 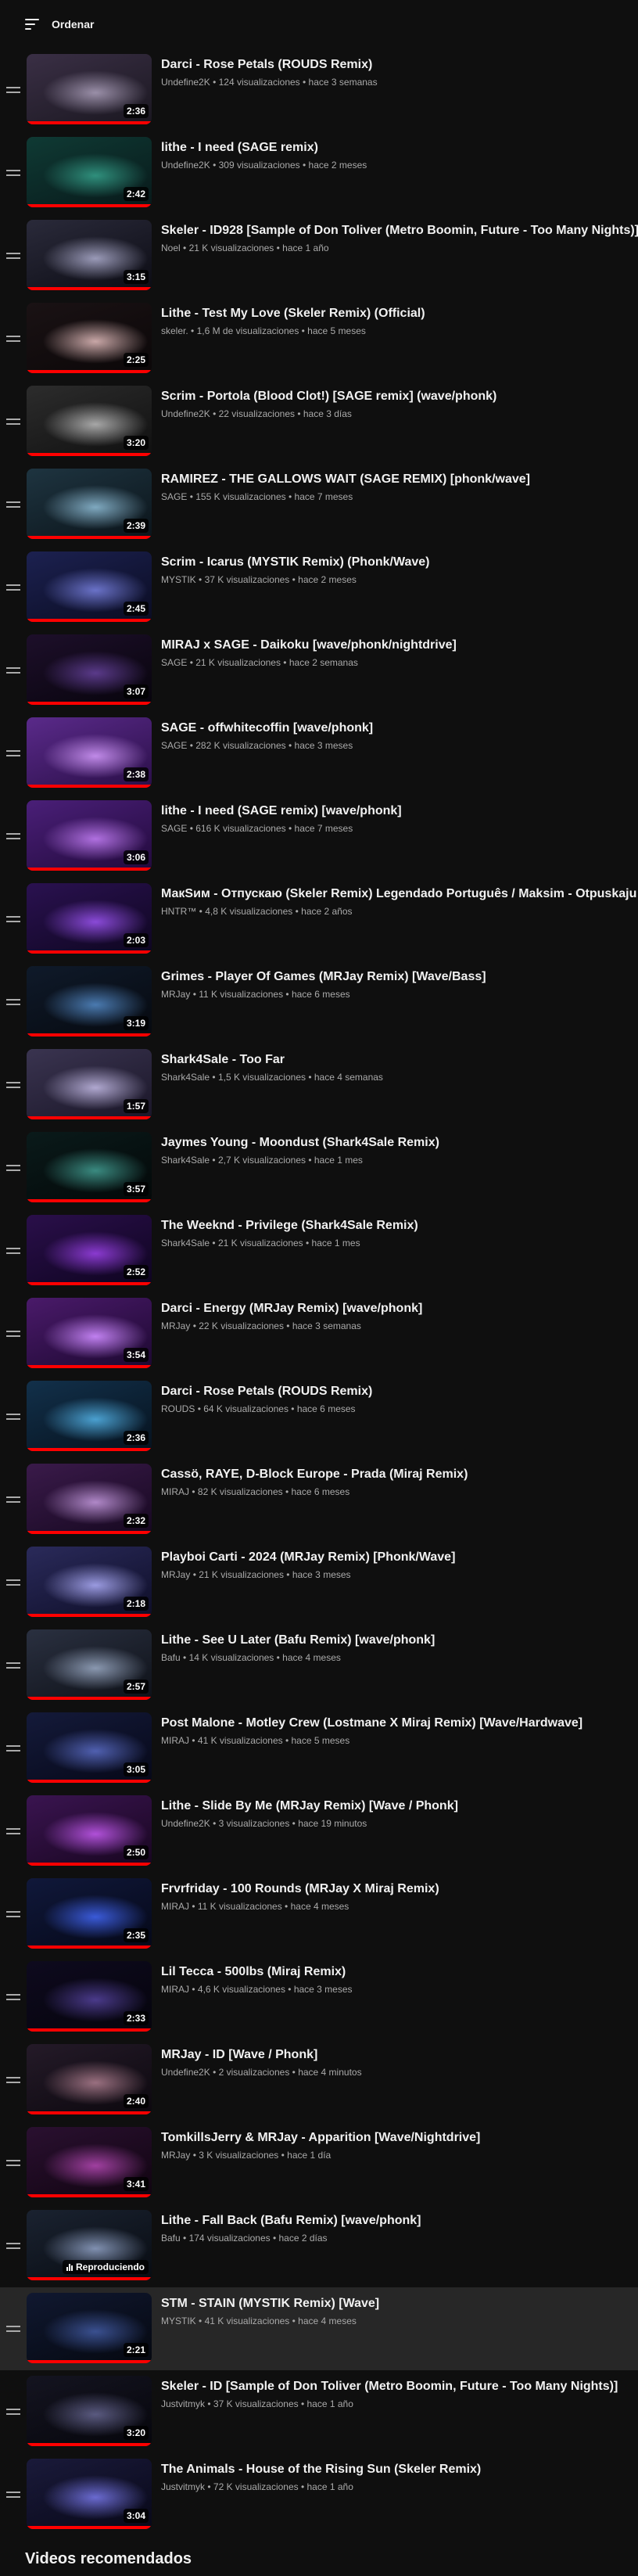 What do you see at coordinates (89, 1582) in the screenshot?
I see `video-thumbnail: 2:18` at bounding box center [89, 1582].